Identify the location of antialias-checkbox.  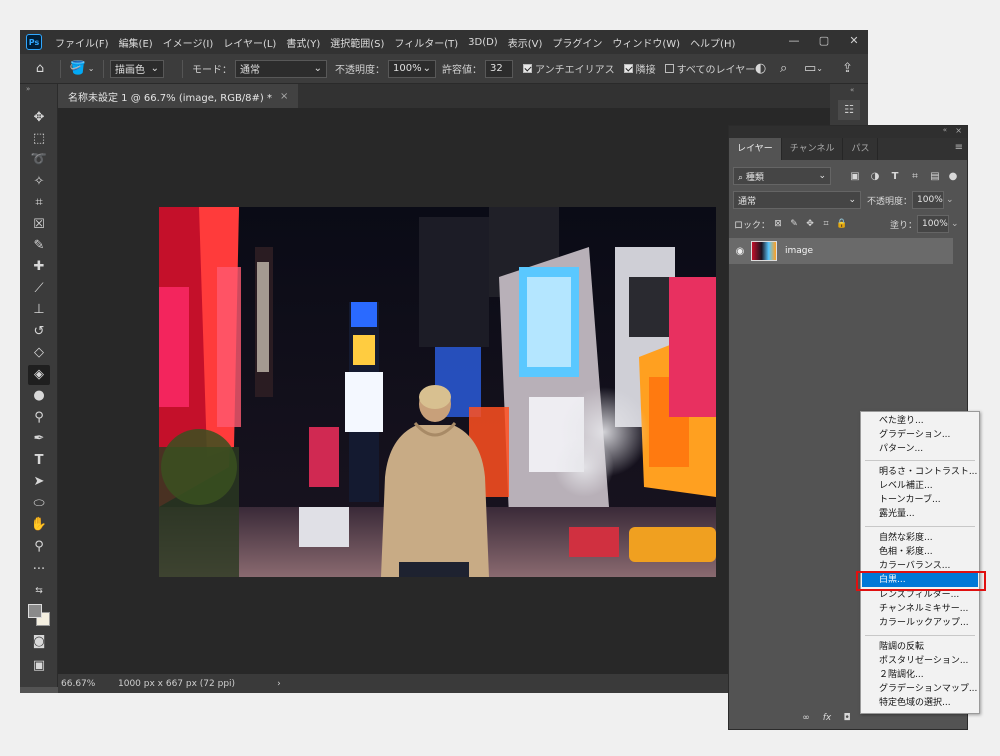
(527, 68).